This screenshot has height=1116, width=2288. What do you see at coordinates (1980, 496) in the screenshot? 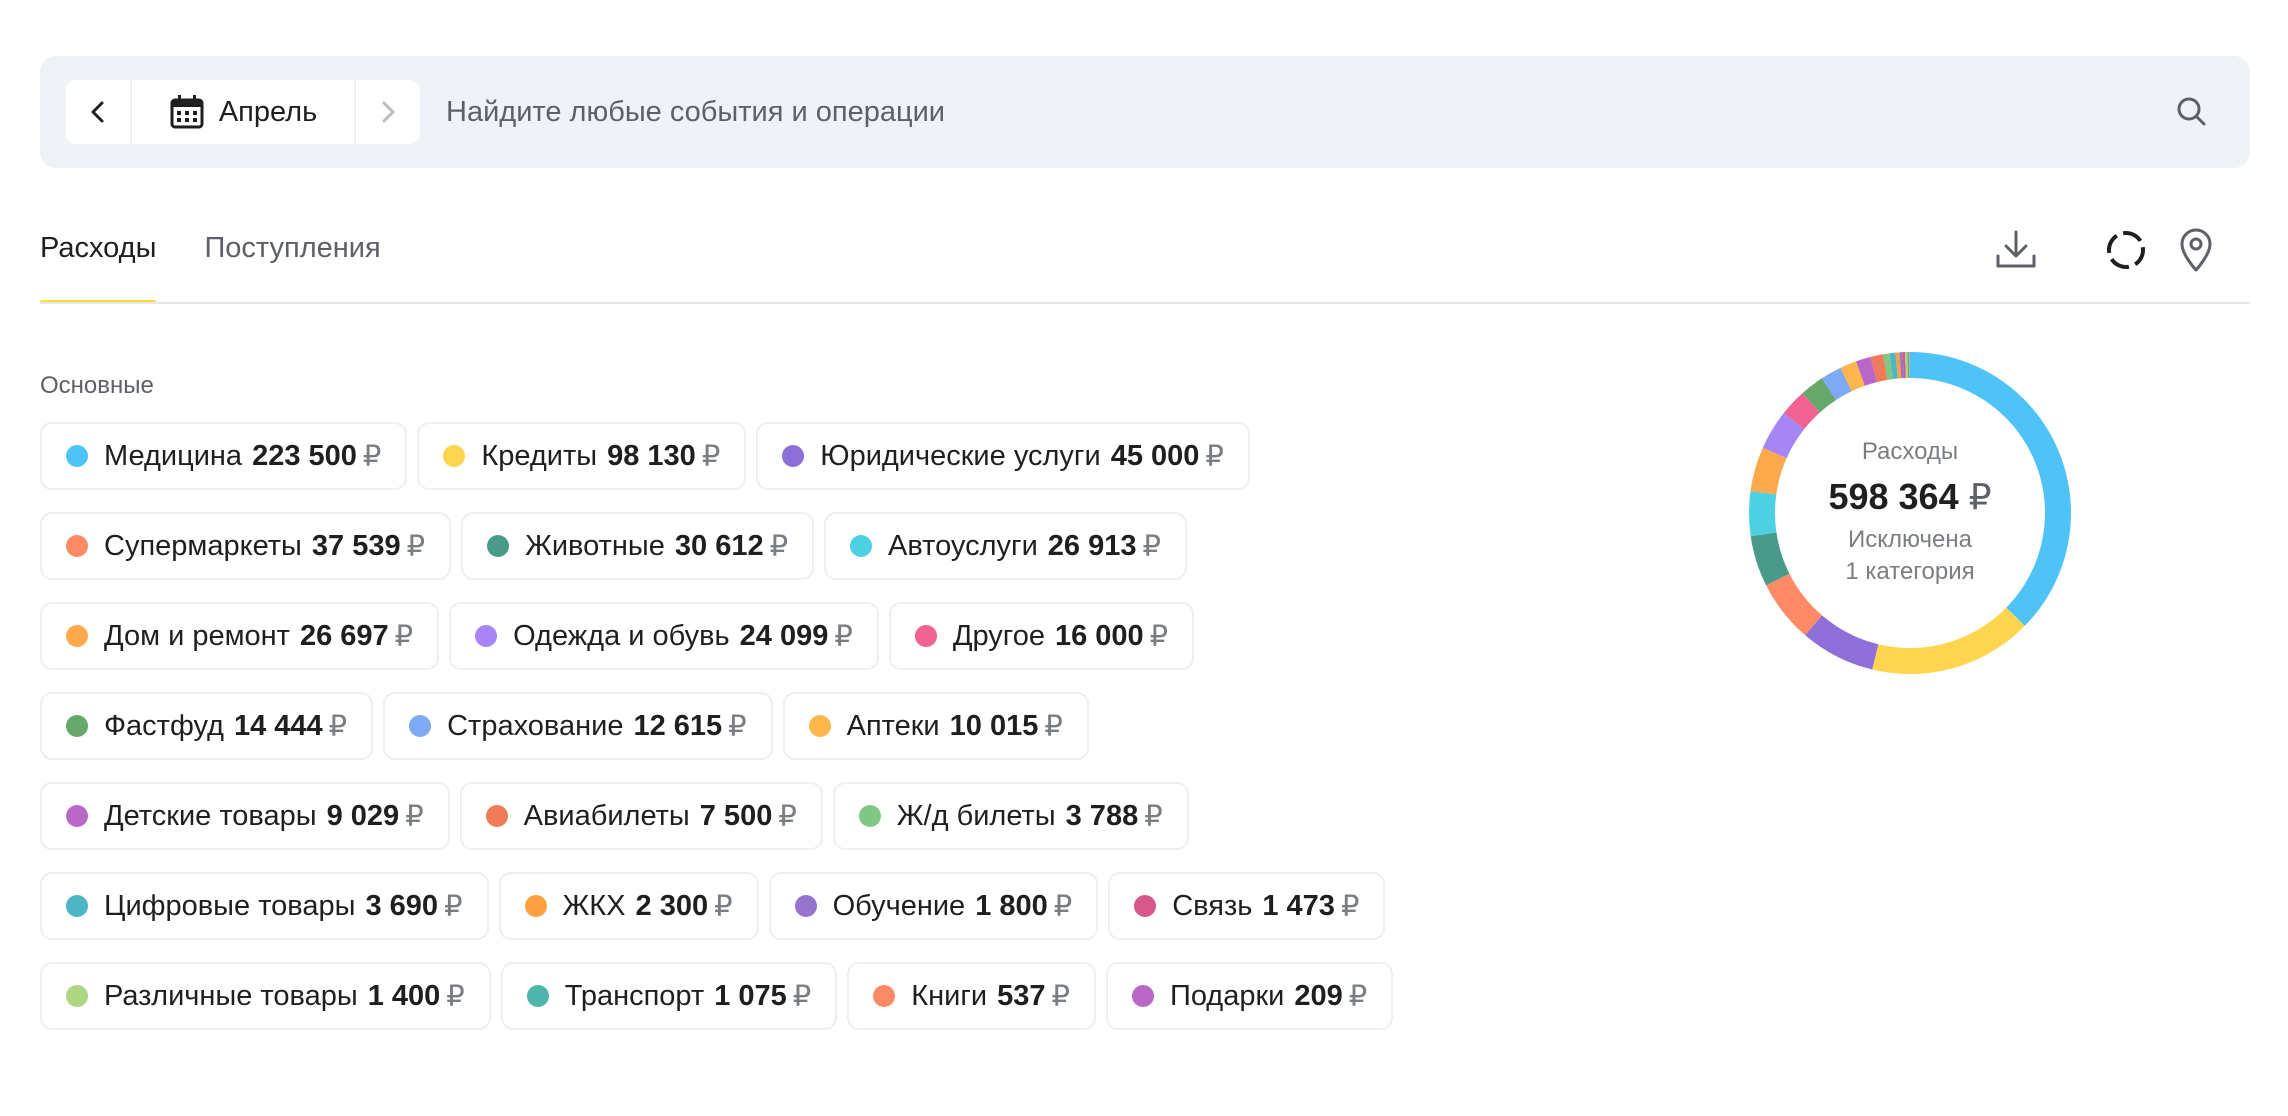
I see `donut-total-currency: ₽` at bounding box center [1980, 496].